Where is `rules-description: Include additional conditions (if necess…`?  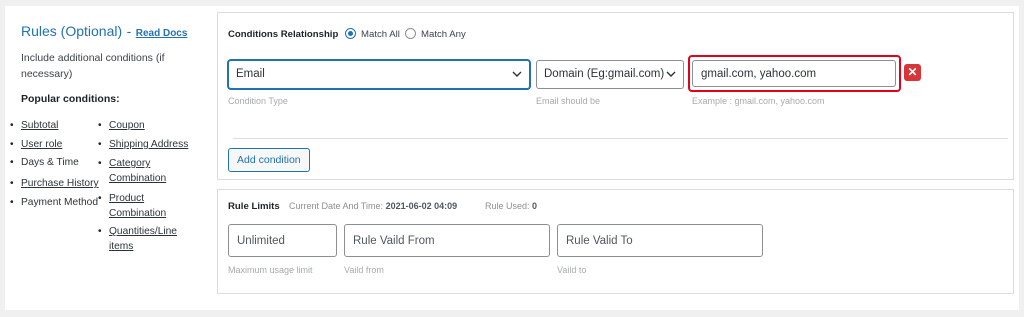
rules-description: Include additional conditions (if necess… is located at coordinates (93, 66).